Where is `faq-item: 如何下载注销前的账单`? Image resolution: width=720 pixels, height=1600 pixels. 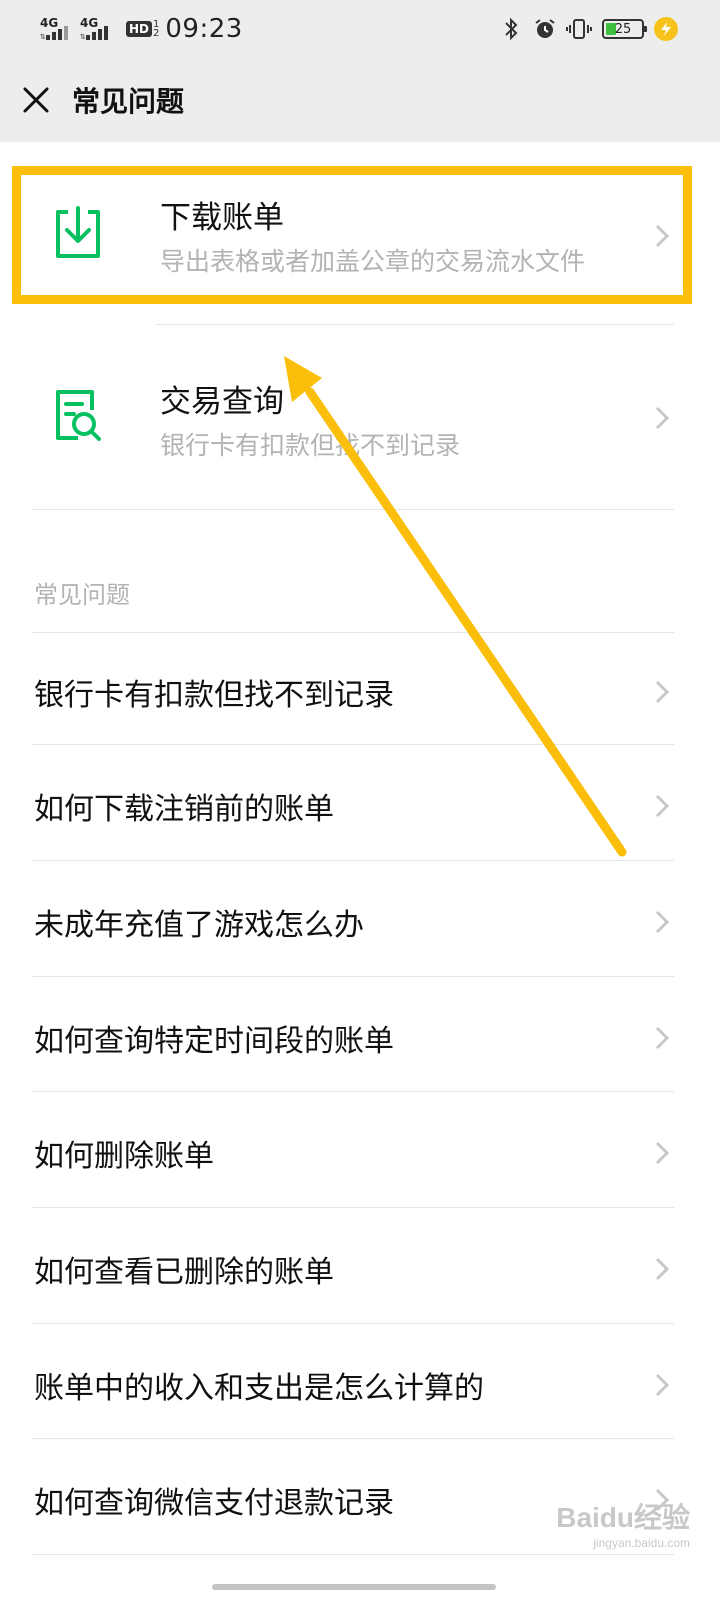 faq-item: 如何下载注销前的账单 is located at coordinates (360, 806).